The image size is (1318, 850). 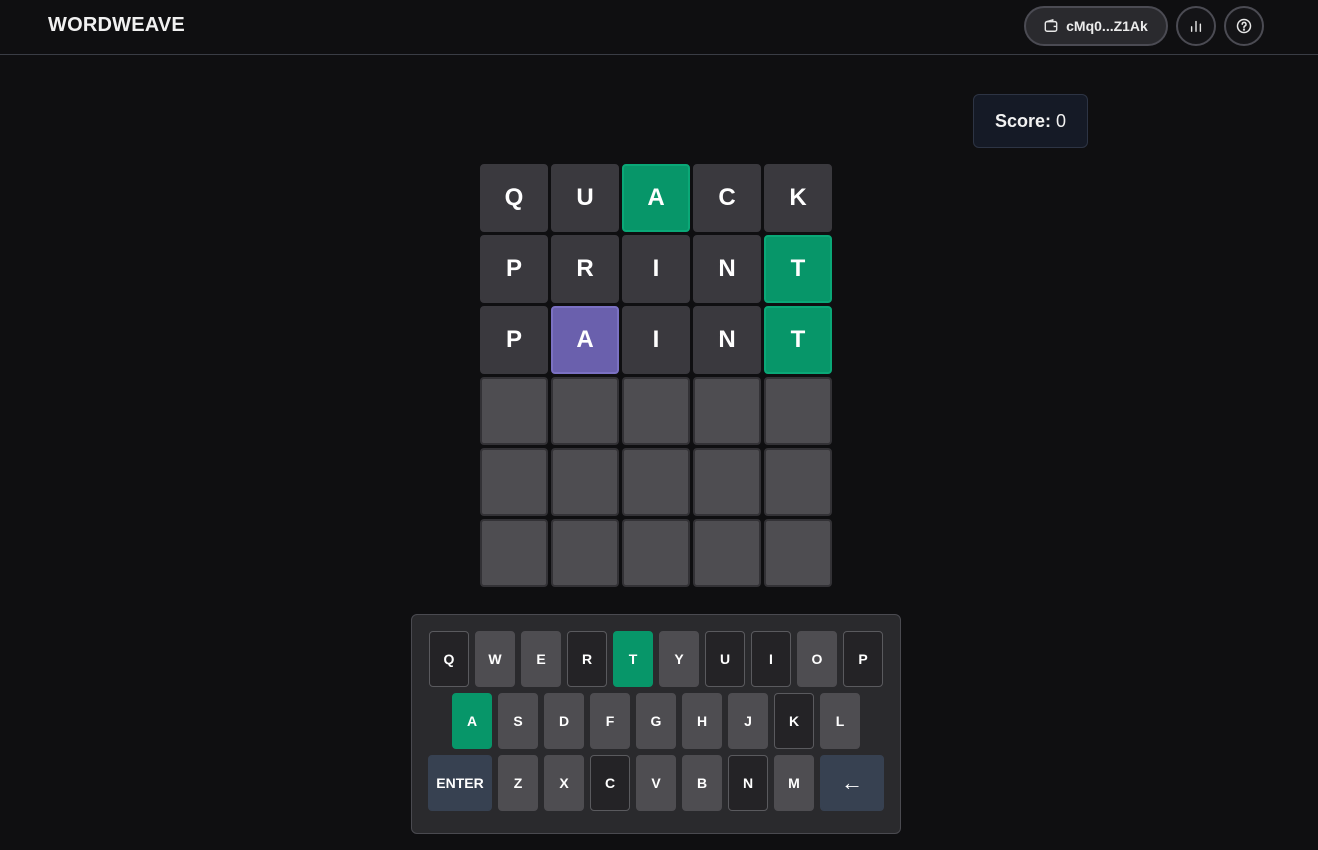 What do you see at coordinates (794, 721) in the screenshot?
I see `key-k: K` at bounding box center [794, 721].